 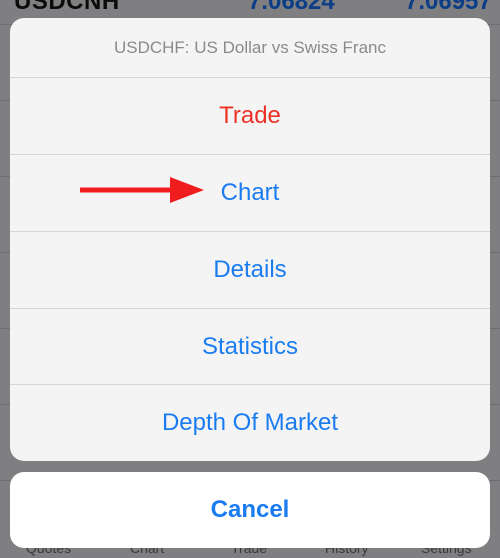 What do you see at coordinates (250, 347) in the screenshot?
I see `statistics-button: Statistics` at bounding box center [250, 347].